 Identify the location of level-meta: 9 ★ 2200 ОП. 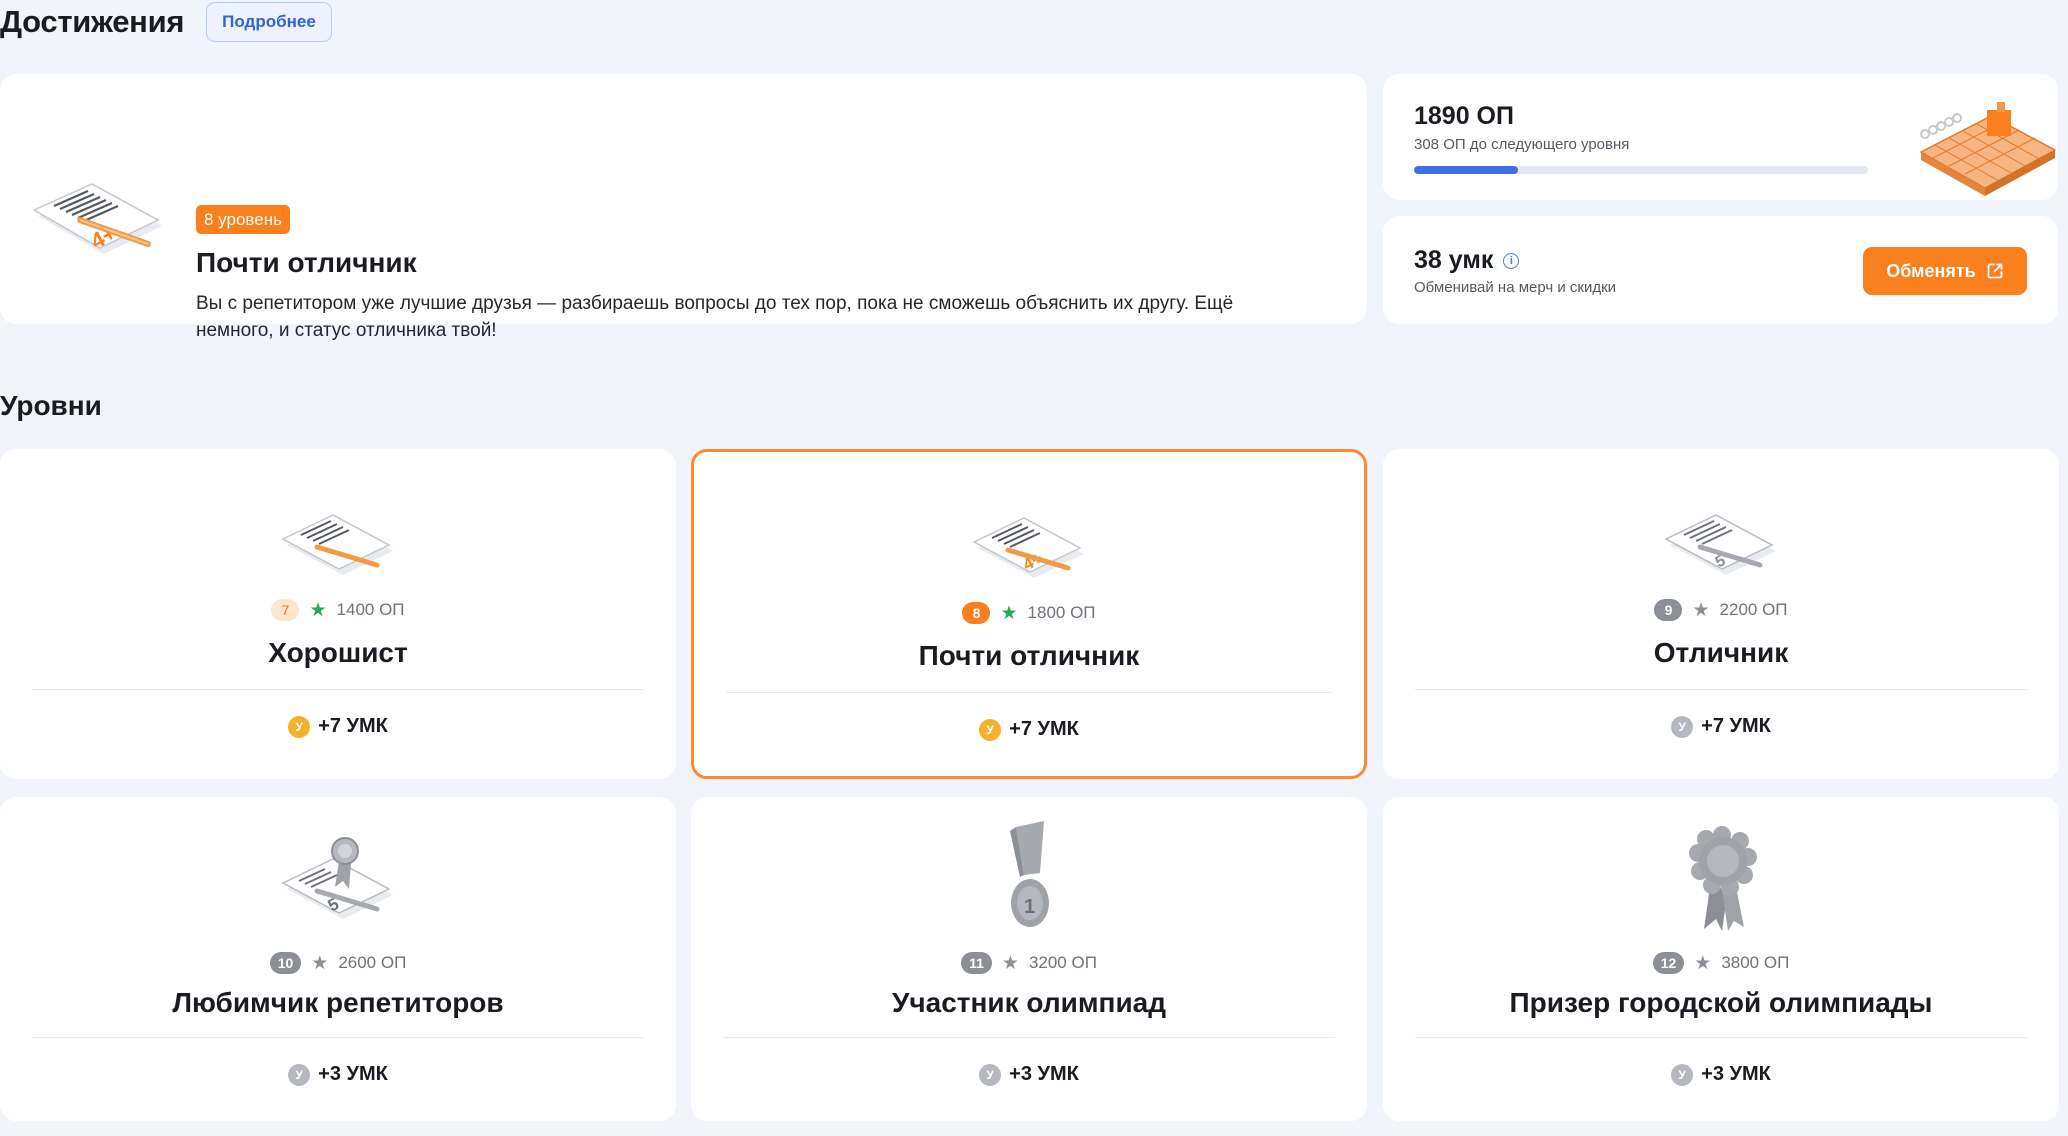
(1721, 610).